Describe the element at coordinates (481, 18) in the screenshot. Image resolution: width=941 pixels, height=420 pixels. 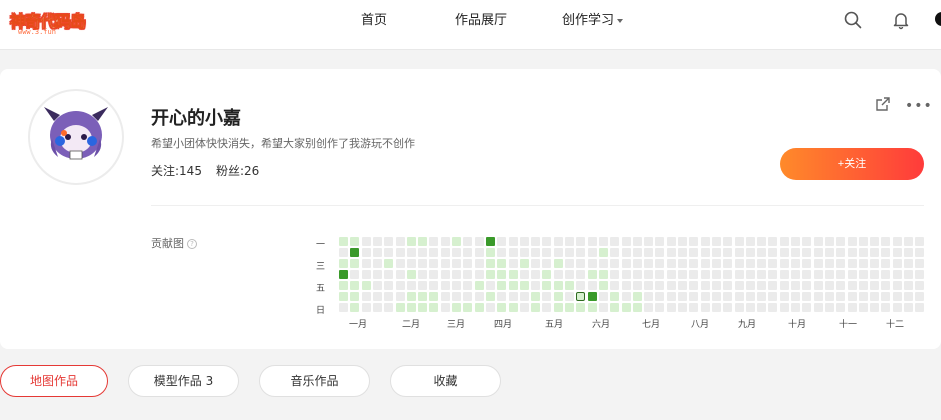
I see `nav-gallery: 作品展厅` at that location.